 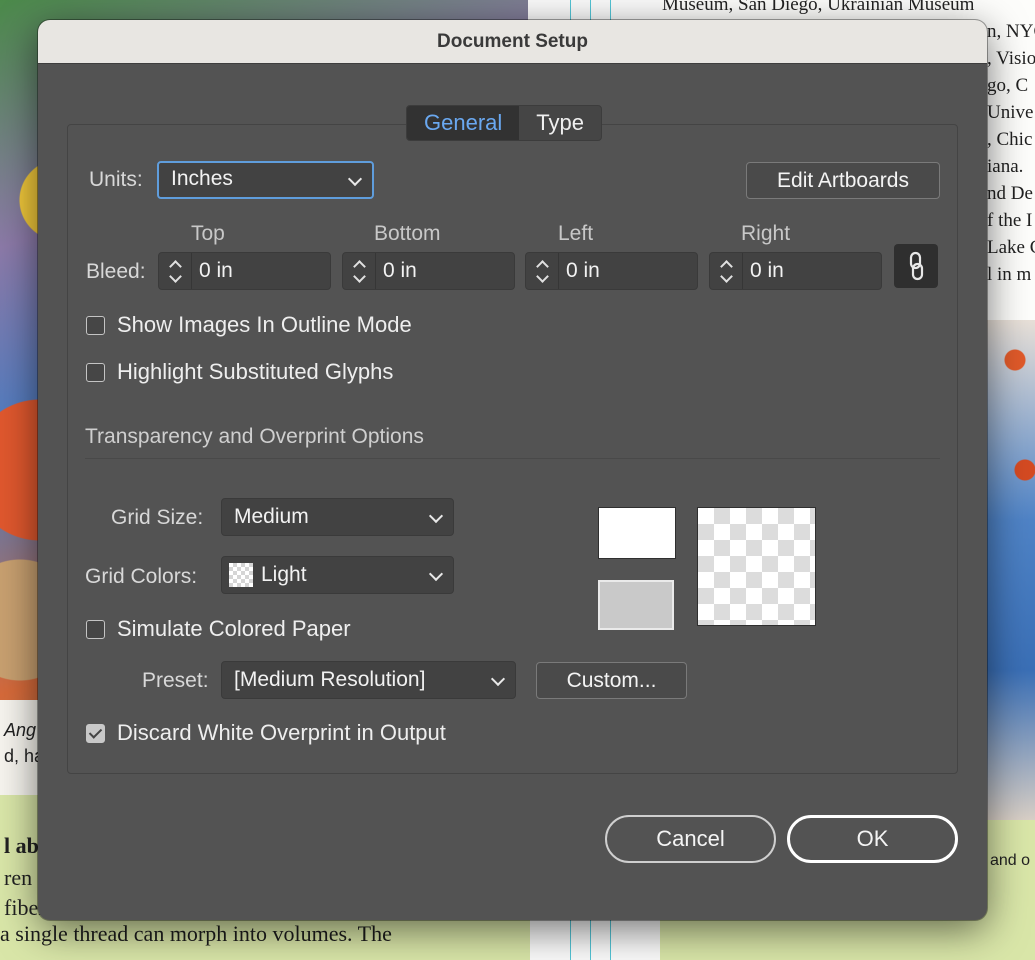 What do you see at coordinates (611, 271) in the screenshot?
I see `bleed-left-stepper: 0 in` at bounding box center [611, 271].